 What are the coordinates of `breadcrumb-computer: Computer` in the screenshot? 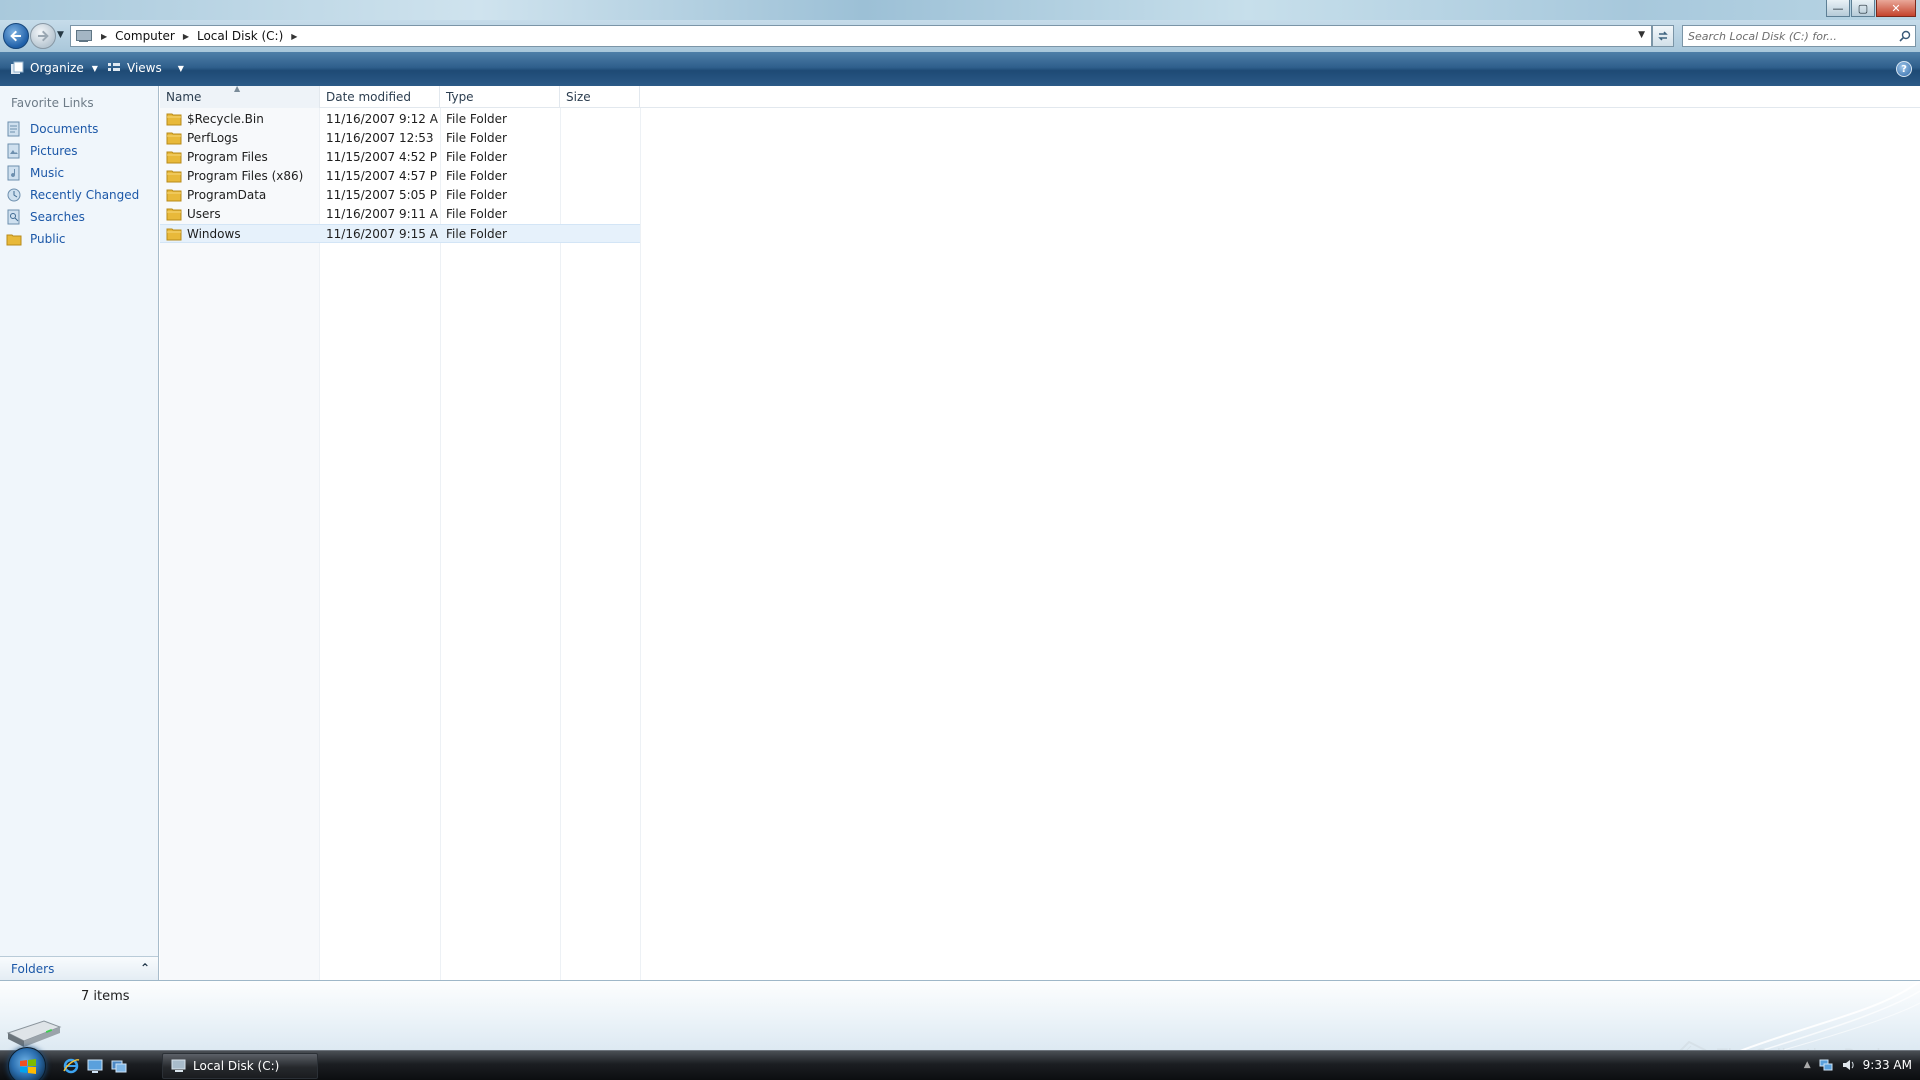 It's located at (145, 36).